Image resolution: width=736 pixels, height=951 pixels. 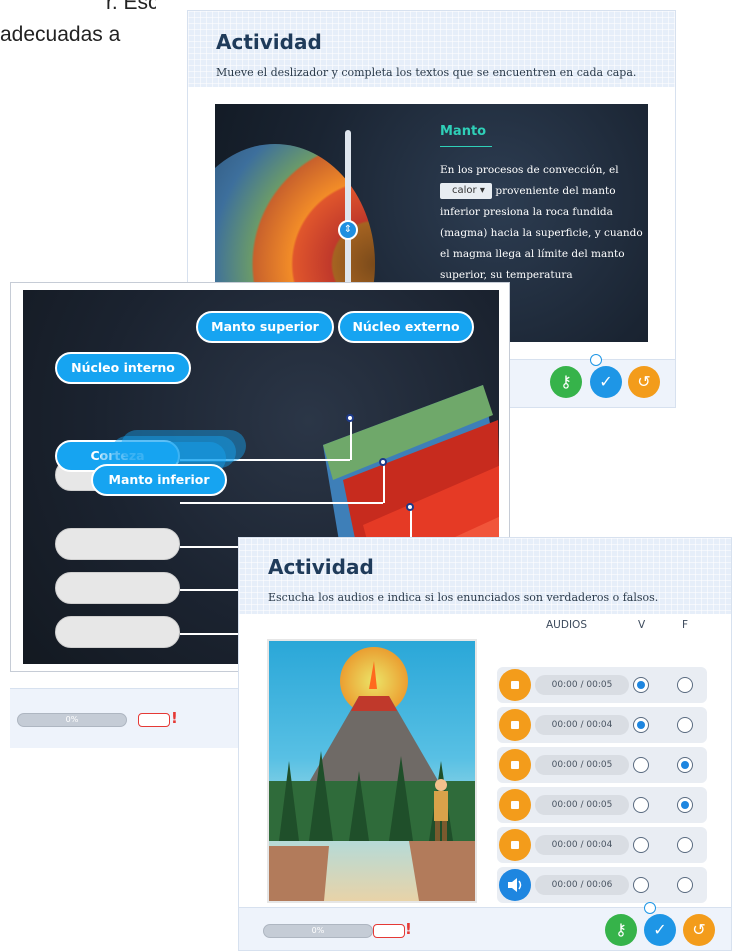 What do you see at coordinates (123, 368) in the screenshot?
I see `label-nucleo-interno: Núcleo interno` at bounding box center [123, 368].